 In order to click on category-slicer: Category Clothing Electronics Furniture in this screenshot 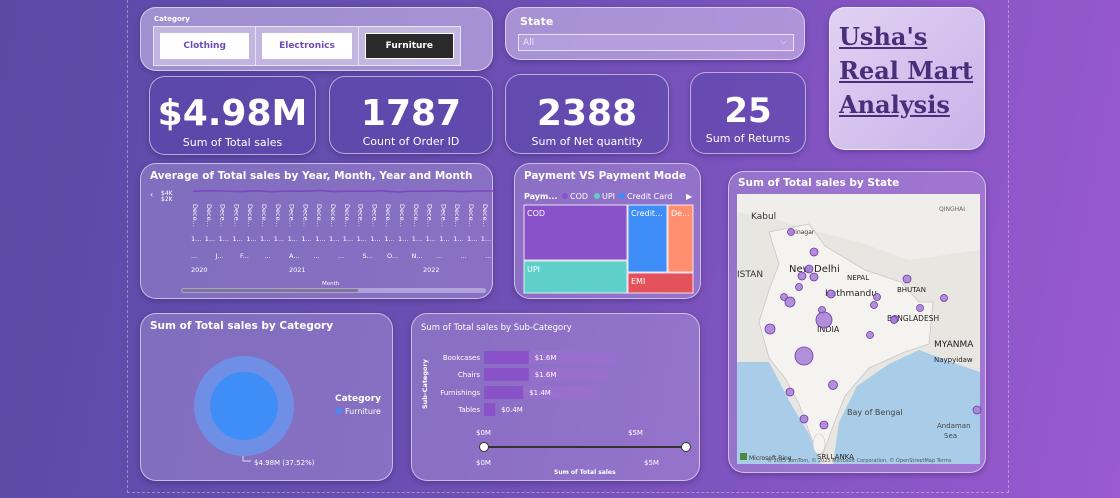, I will do `click(316, 39)`.